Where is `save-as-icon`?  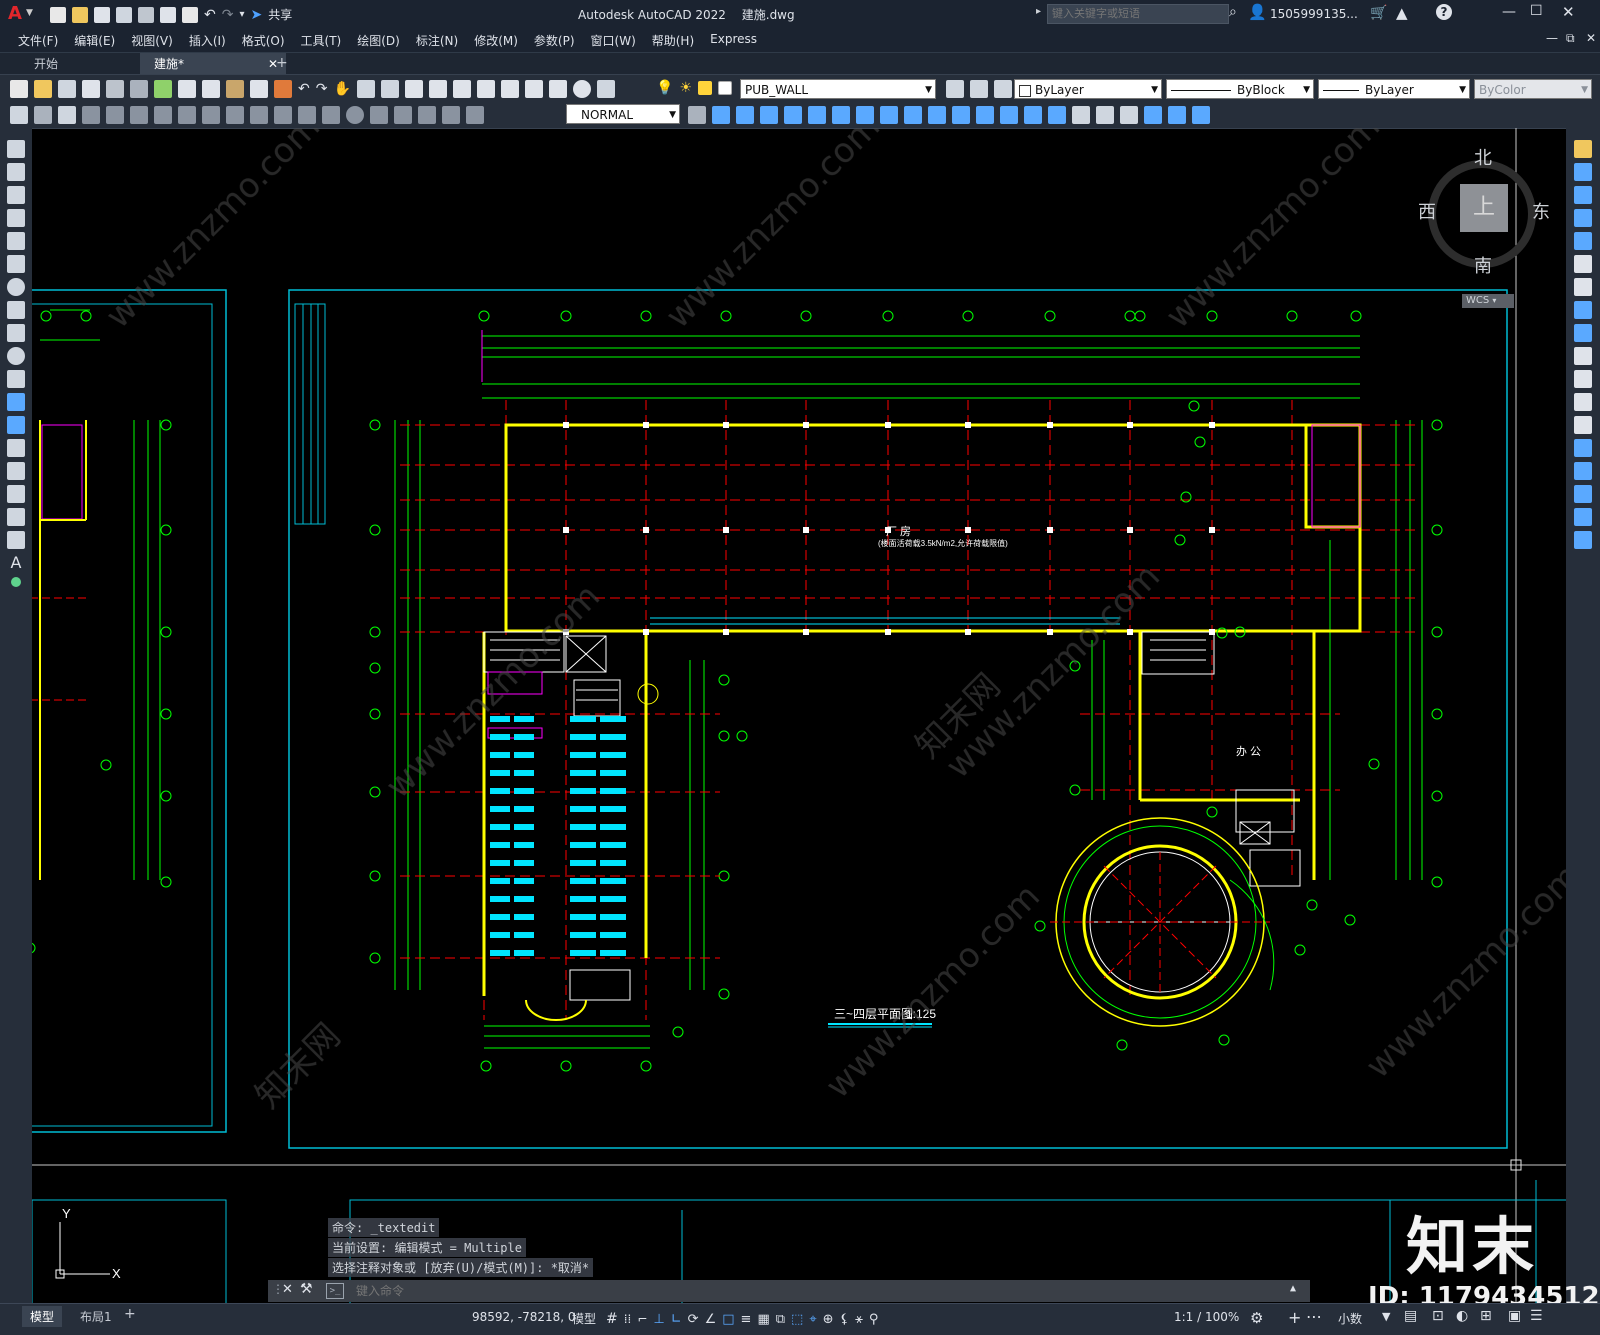 save-as-icon is located at coordinates (124, 14).